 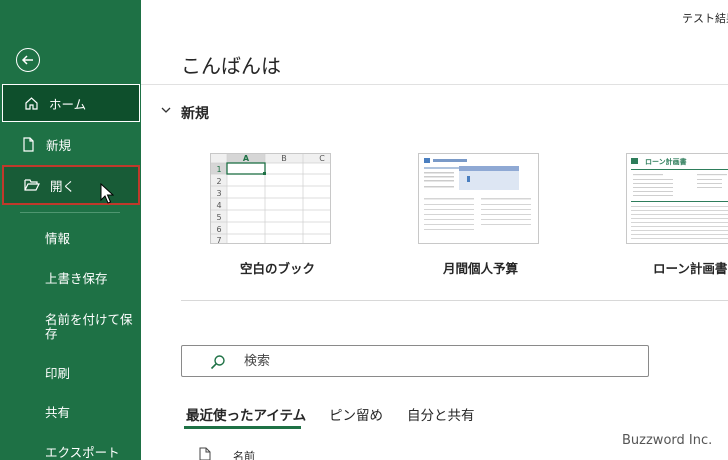 I want to click on blank-sheet-thumbnail: A B C 1 2 3 4 5 6 7, so click(x=270, y=199).